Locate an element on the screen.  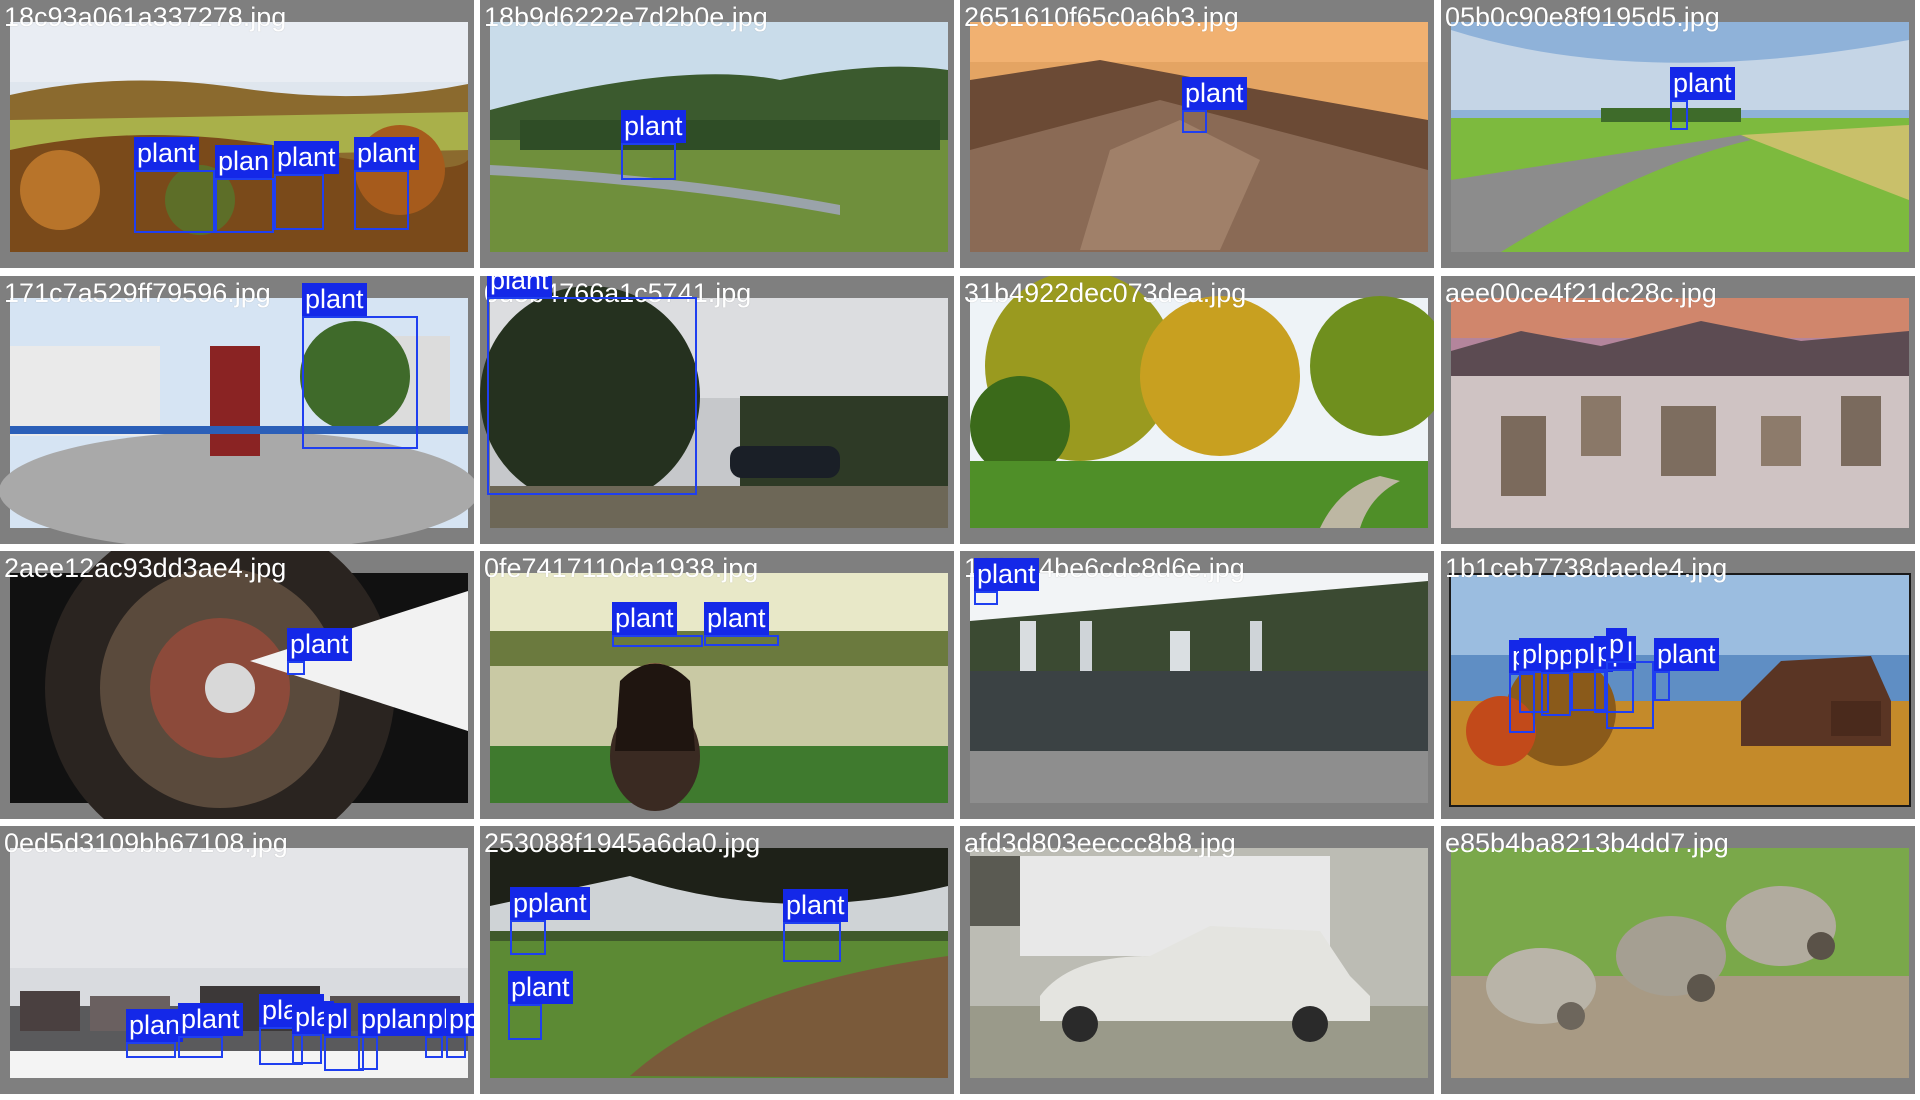
result-tile: 171c7a529ff79596.jpg plant is located at coordinates (237, 410).